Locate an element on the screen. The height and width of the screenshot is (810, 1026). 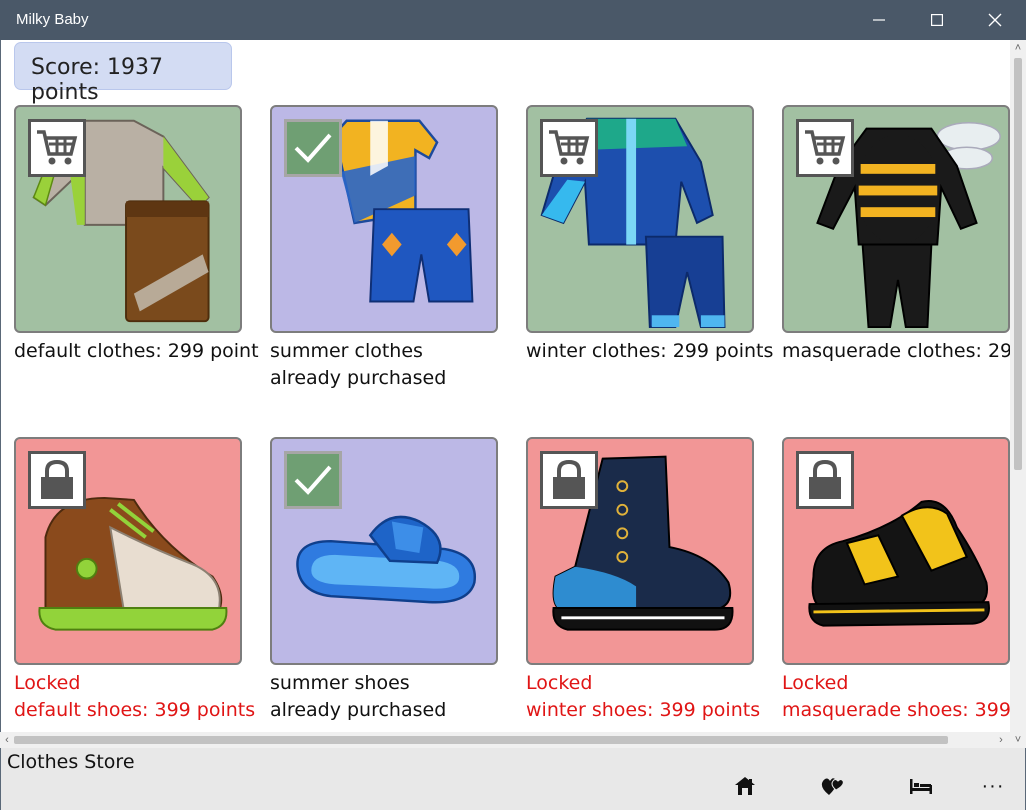
score-box: Score: 1937 points is located at coordinates (123, 73).